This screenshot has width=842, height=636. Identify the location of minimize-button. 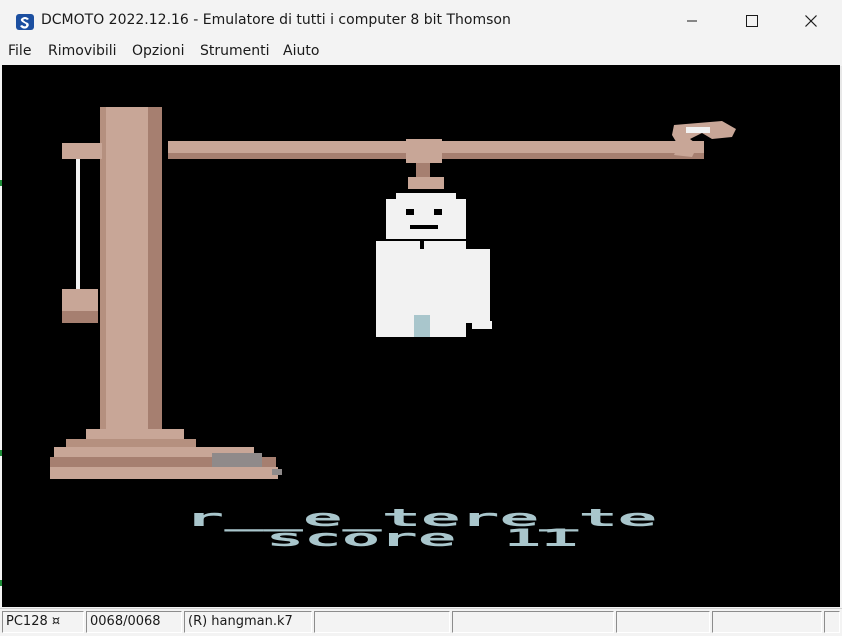
(692, 21).